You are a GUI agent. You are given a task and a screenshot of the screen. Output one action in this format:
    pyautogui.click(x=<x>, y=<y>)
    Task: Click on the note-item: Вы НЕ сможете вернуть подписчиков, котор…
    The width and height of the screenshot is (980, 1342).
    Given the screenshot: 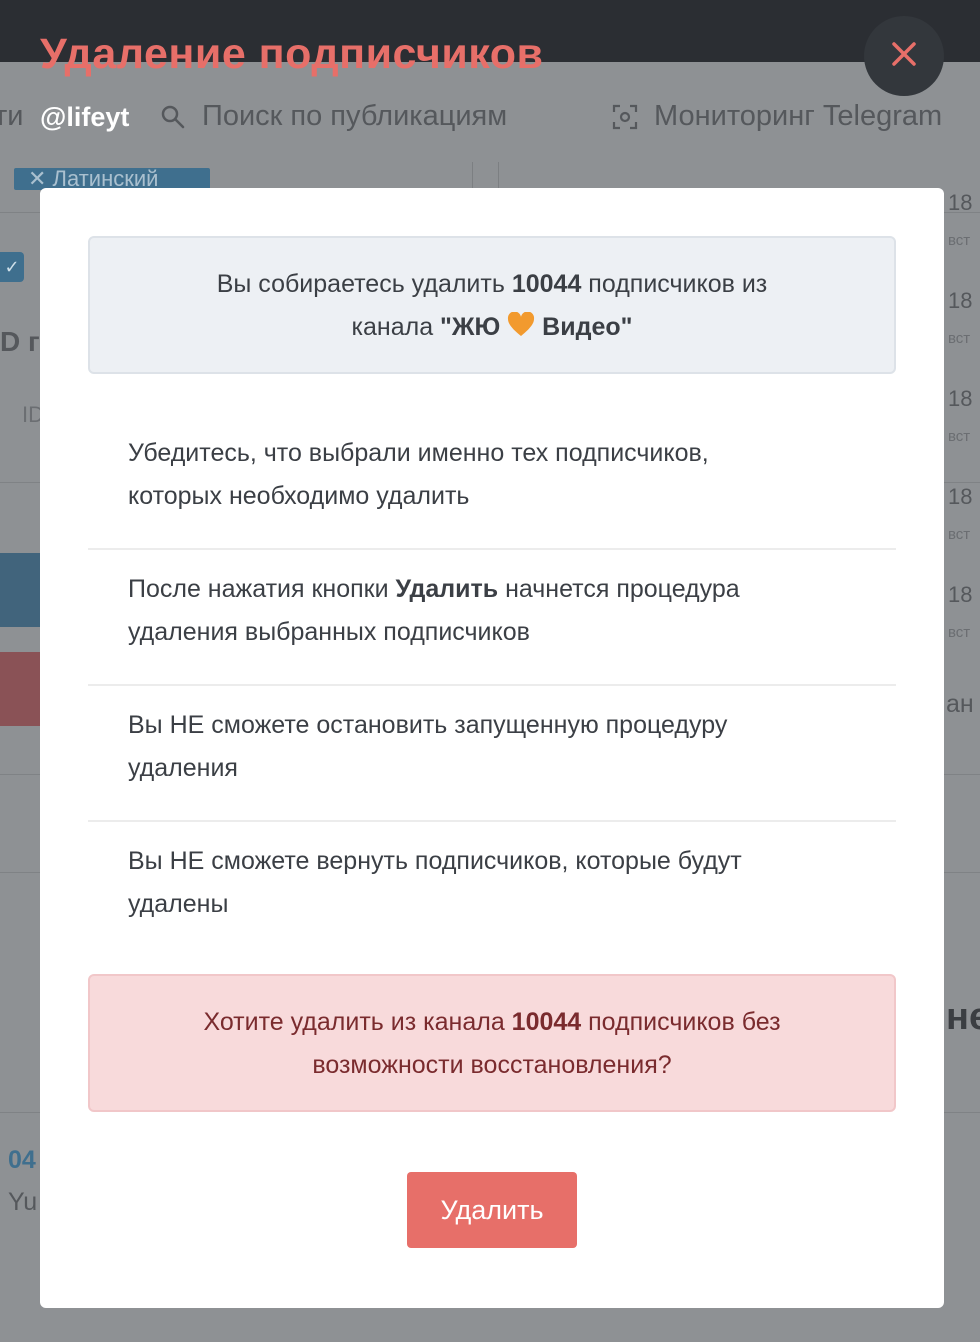 What is the action you would take?
    pyautogui.click(x=492, y=890)
    